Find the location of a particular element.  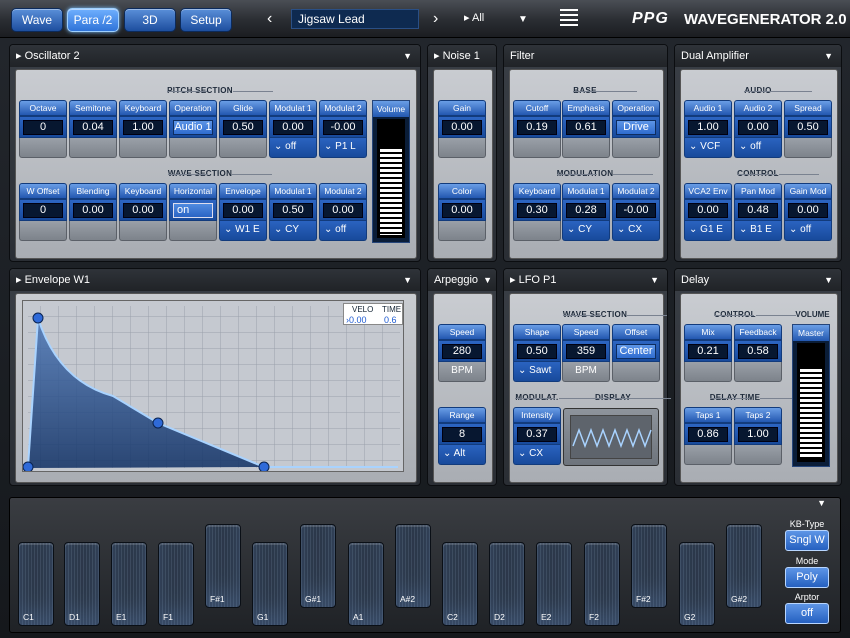

master-volume-slider: Master is located at coordinates (811, 395).